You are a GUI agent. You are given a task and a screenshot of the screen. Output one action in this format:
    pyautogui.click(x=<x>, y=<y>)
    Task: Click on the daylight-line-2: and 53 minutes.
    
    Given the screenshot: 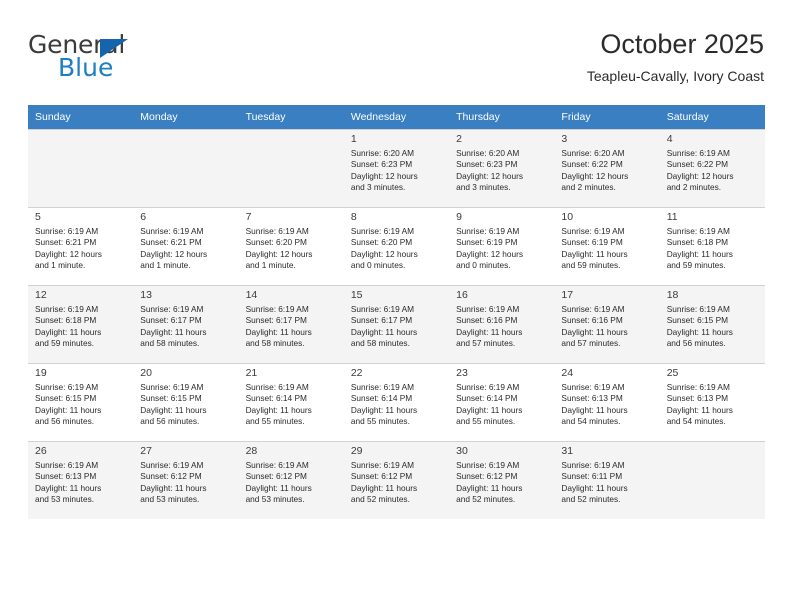 What is the action you would take?
    pyautogui.click(x=170, y=498)
    